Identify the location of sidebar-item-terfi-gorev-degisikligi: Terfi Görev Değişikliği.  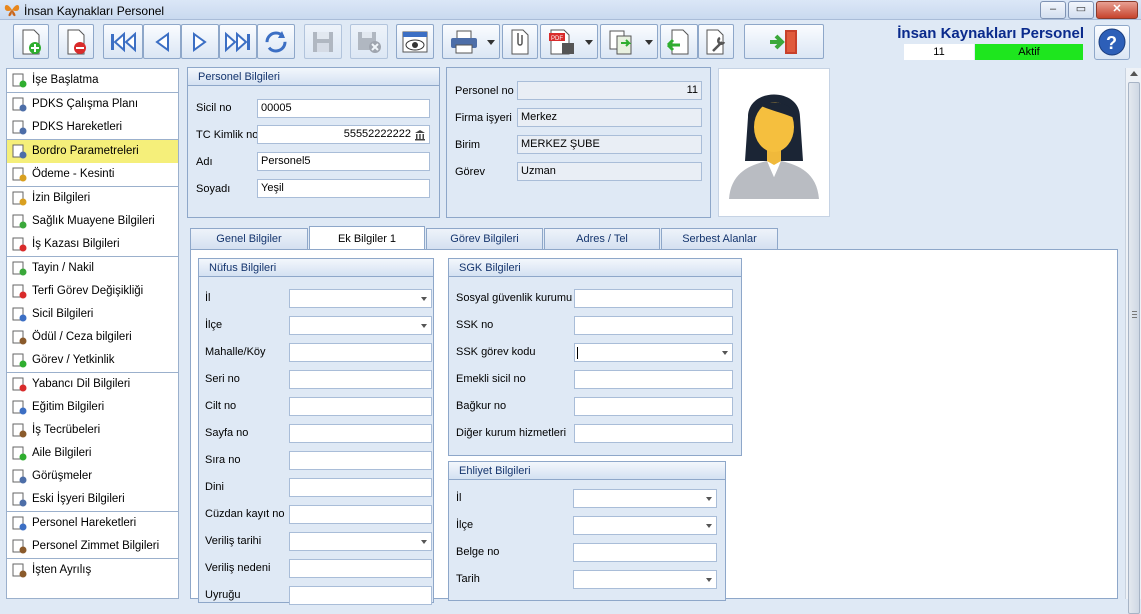
(92, 291).